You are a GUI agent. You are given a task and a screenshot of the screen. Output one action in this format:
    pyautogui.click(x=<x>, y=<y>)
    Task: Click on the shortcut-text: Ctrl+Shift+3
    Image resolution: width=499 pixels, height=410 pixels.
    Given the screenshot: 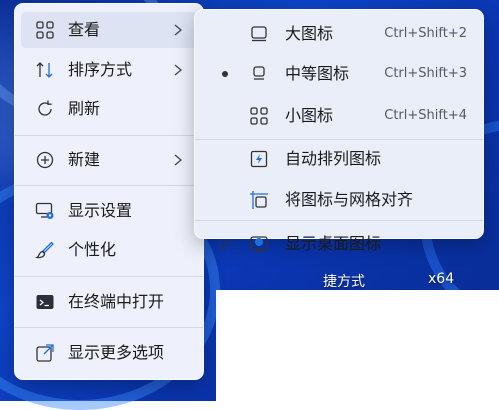 What is the action you would take?
    pyautogui.click(x=425, y=73)
    